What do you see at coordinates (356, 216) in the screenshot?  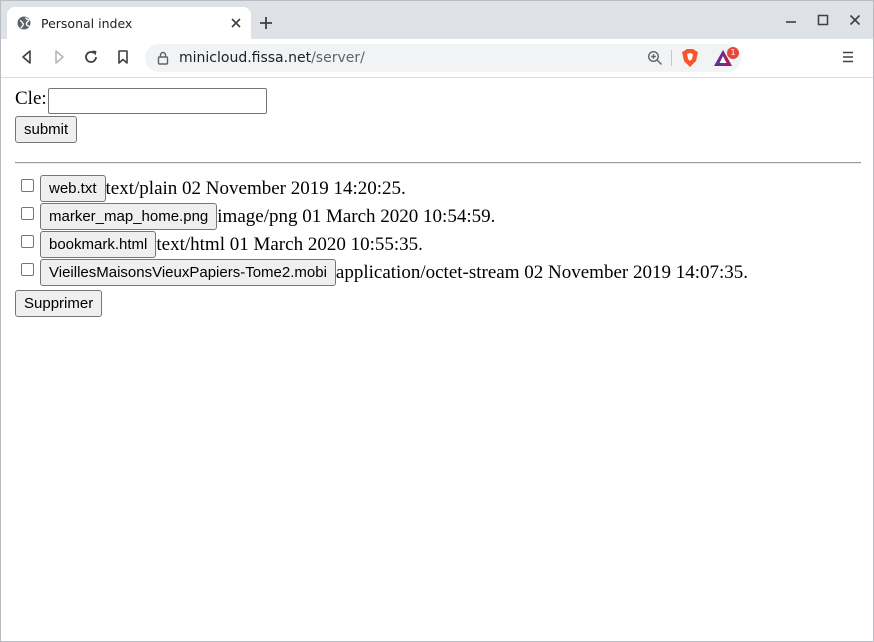 I see `file-meta: image/png 01 March 2020 10:54:59.` at bounding box center [356, 216].